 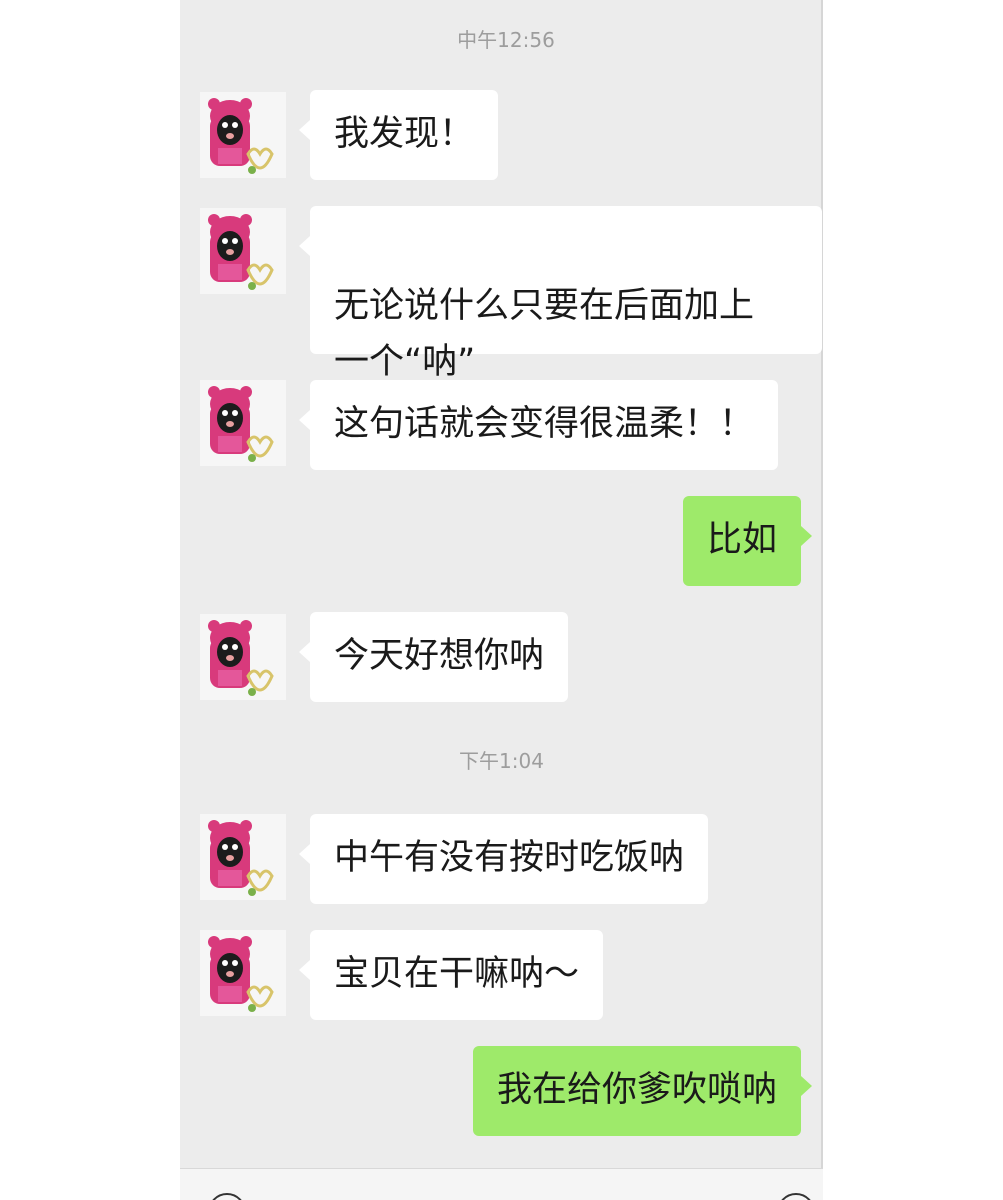 I want to click on message-text: 我在给你爹吹唢呐, so click(x=636, y=1090).